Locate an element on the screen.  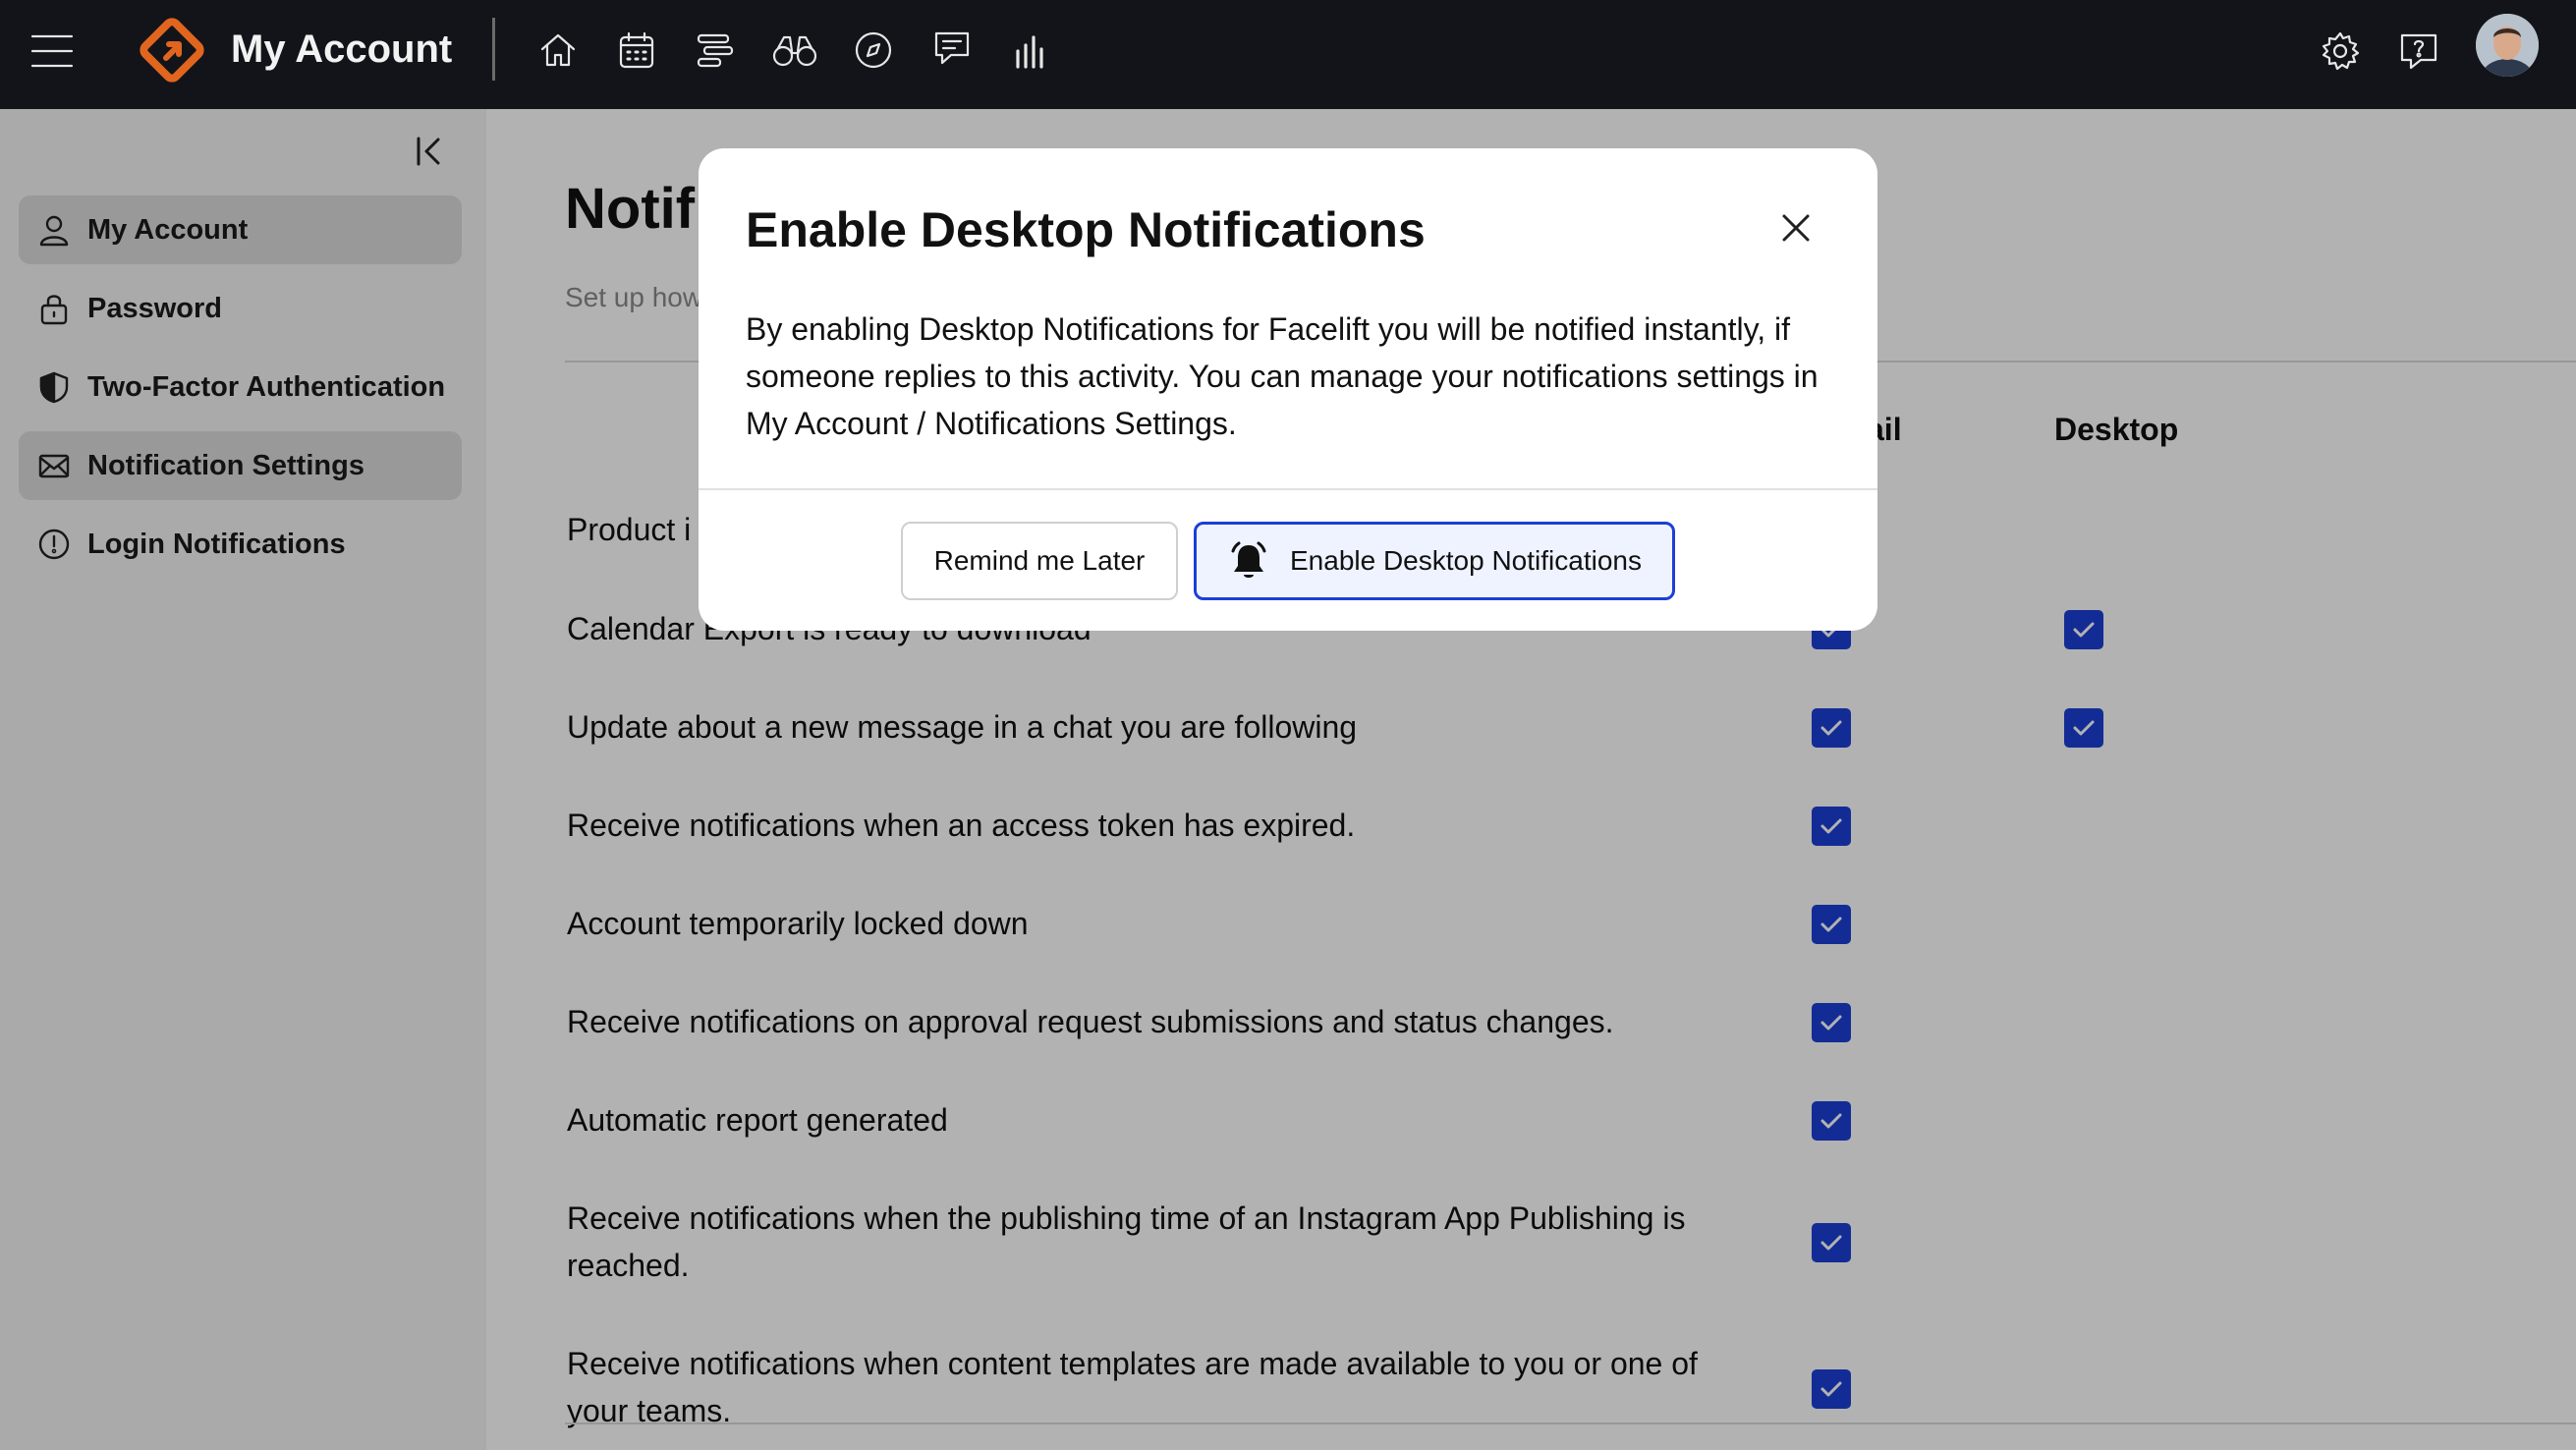
analytics-icon is located at coordinates (1030, 50).